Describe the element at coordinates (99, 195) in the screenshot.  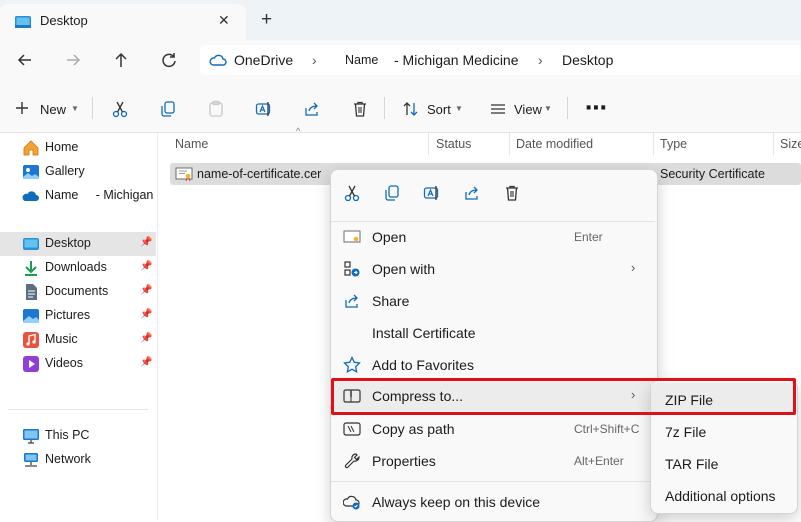
I see `nav-item-label: Name - Michigan` at that location.